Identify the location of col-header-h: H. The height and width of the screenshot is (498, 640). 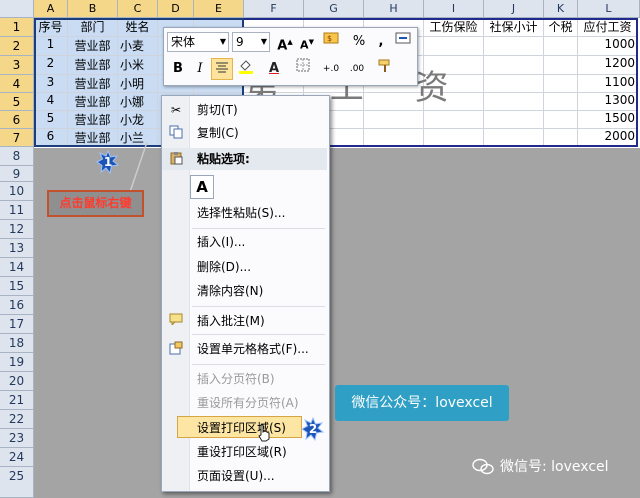
(394, 9).